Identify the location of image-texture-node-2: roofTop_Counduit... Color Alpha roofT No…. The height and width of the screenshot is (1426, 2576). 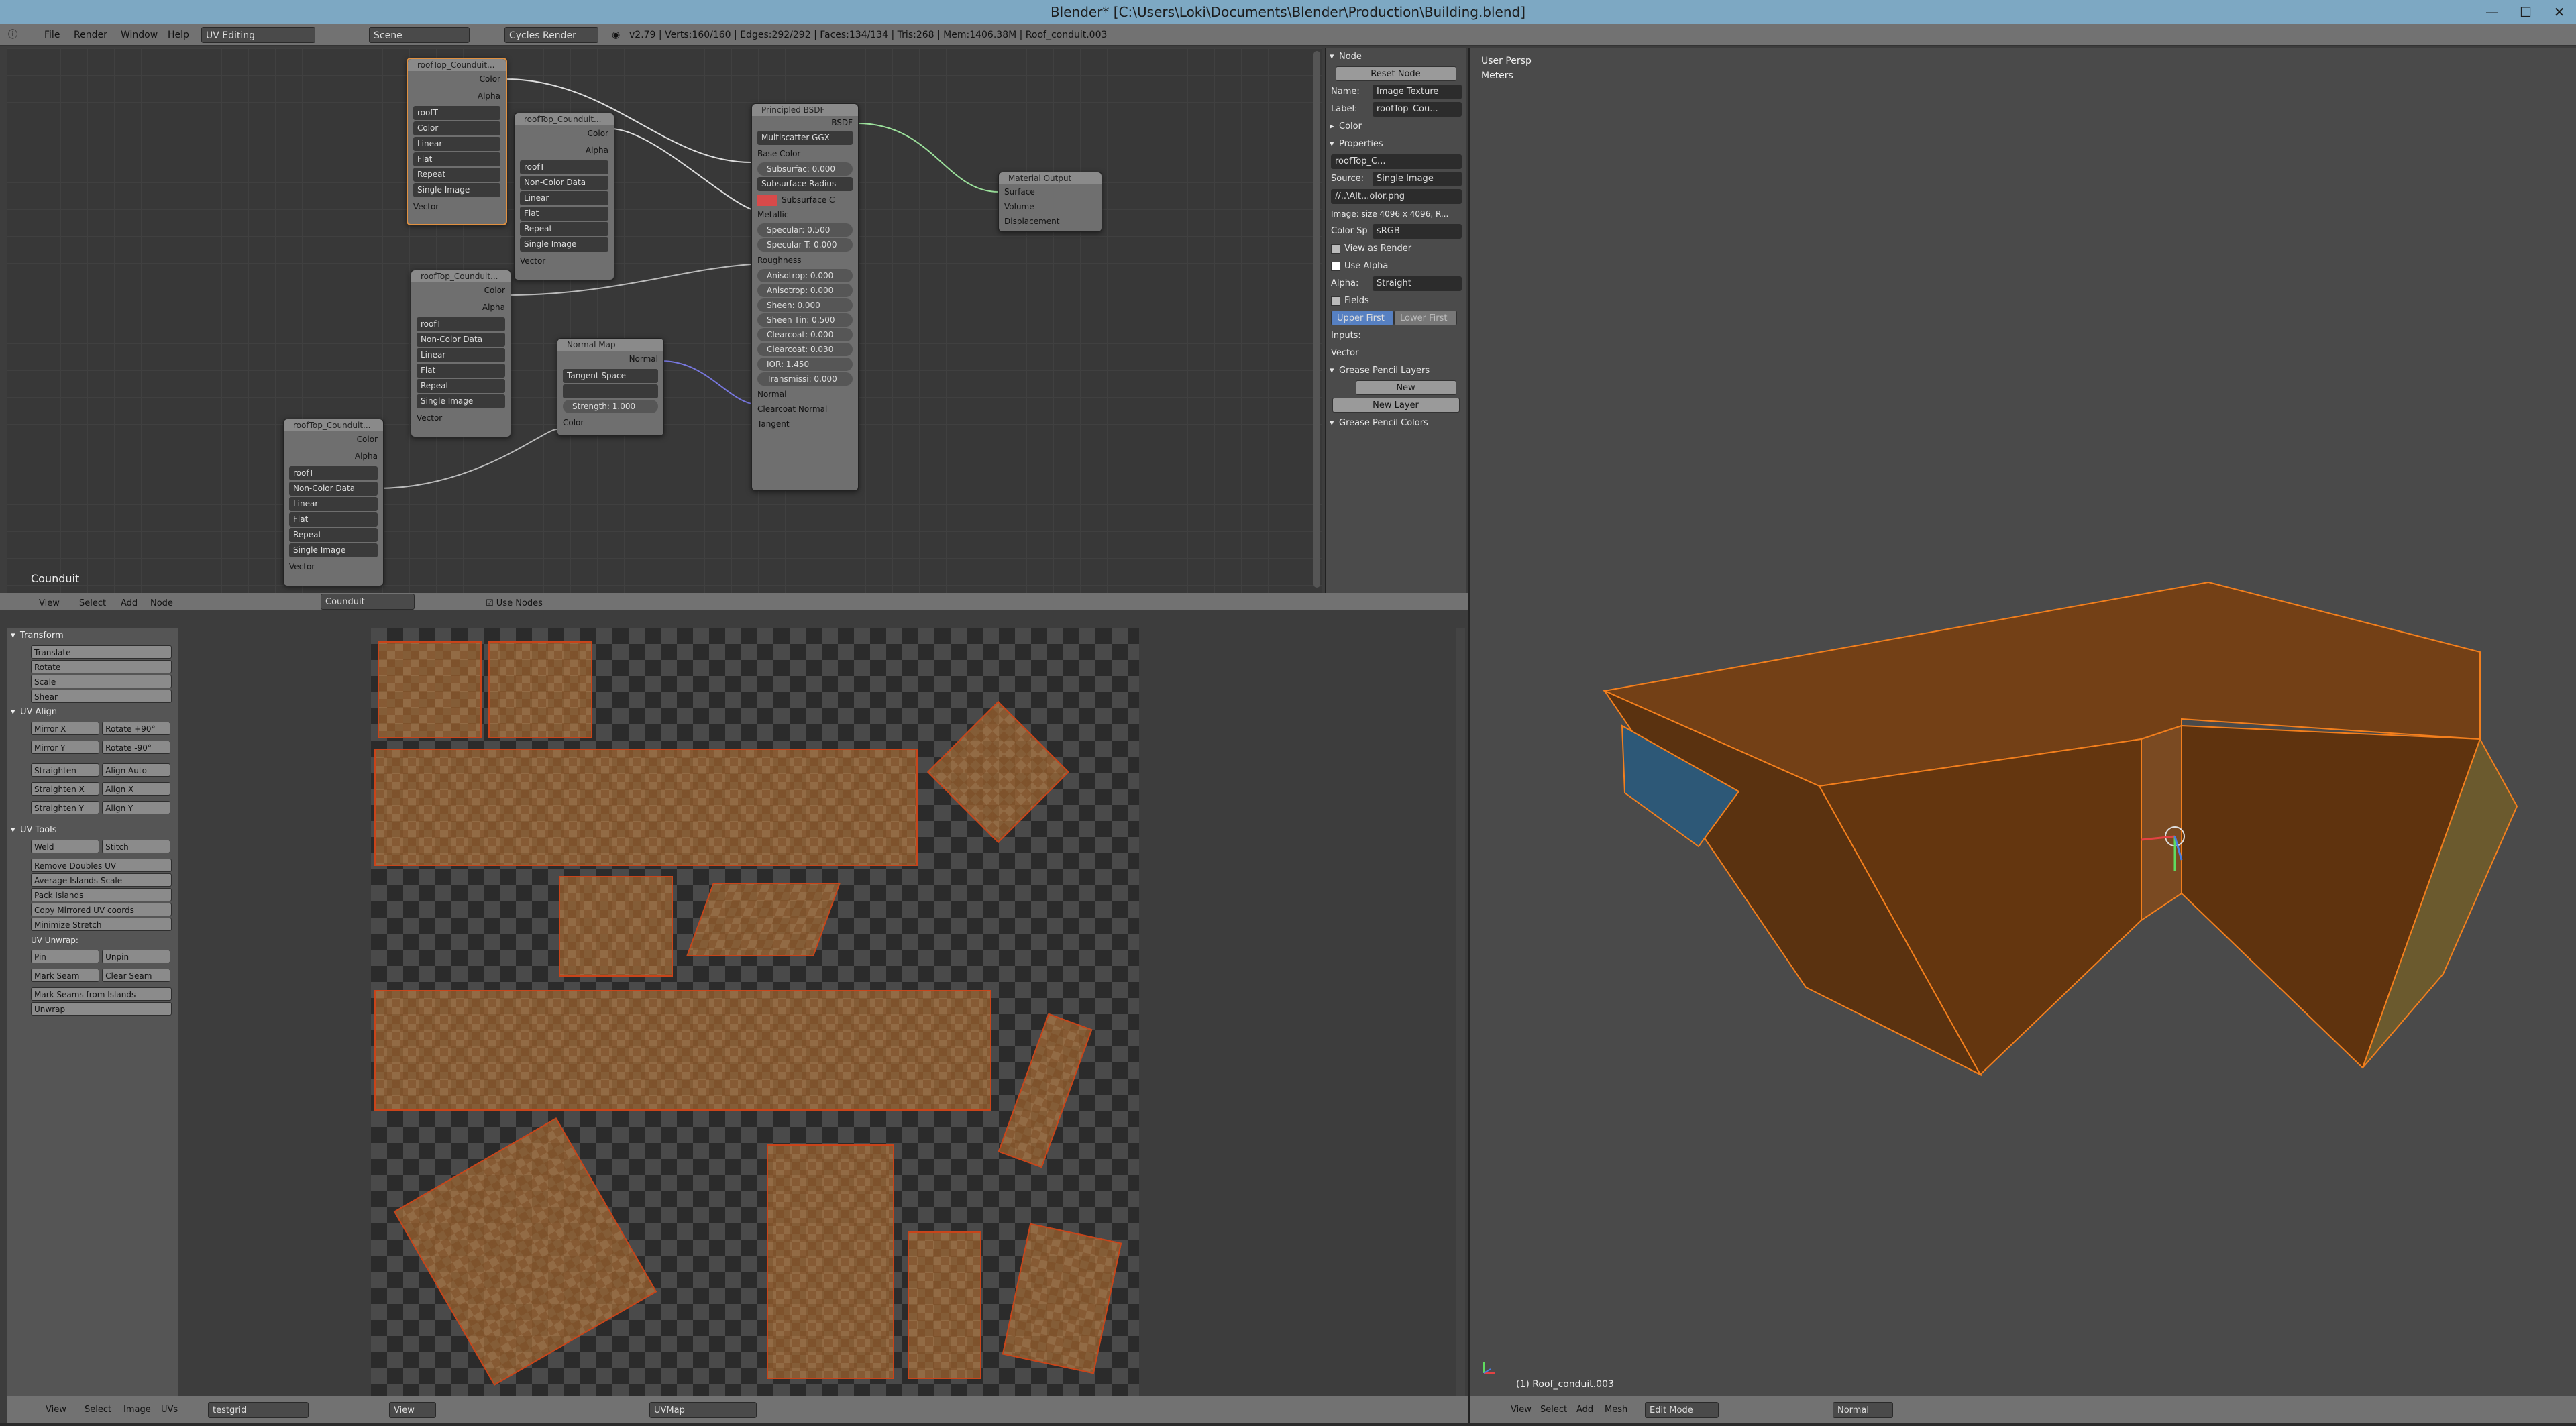
(564, 196).